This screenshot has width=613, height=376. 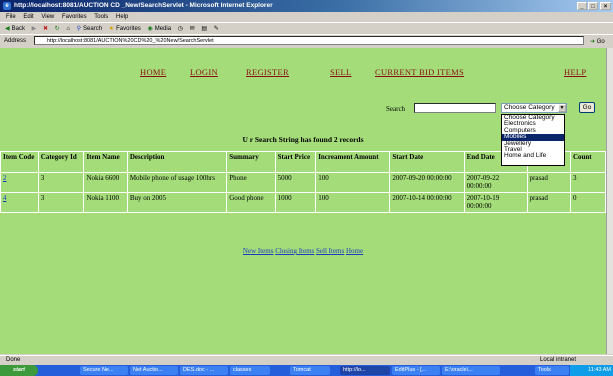 I want to click on nav-help-link: HELP, so click(x=575, y=72).